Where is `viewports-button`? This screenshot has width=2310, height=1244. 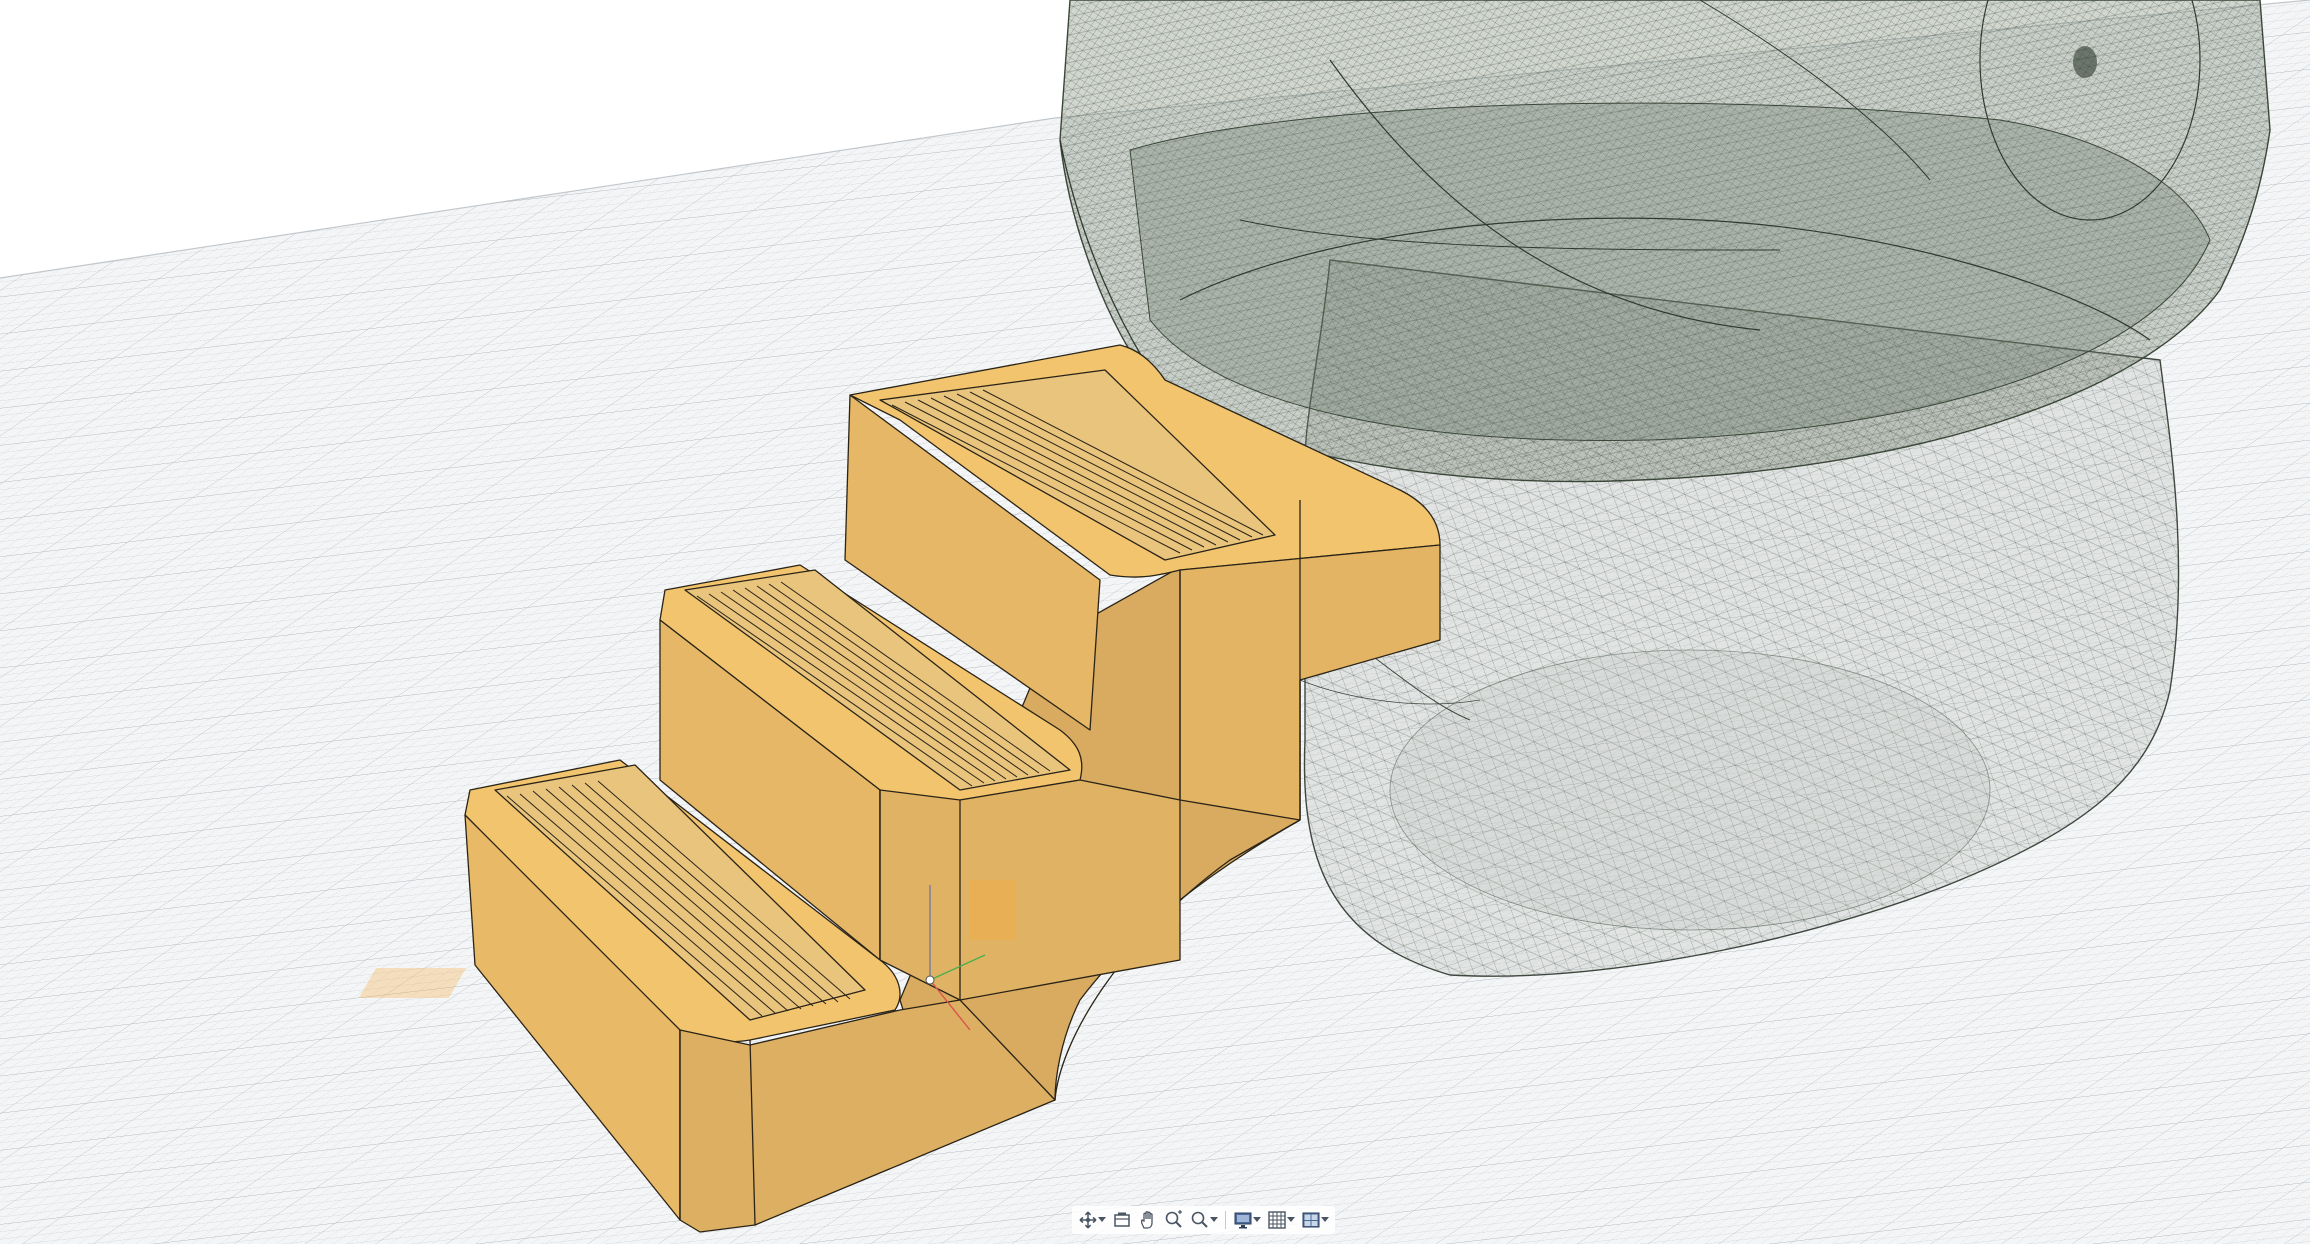
viewports-button is located at coordinates (1315, 1220).